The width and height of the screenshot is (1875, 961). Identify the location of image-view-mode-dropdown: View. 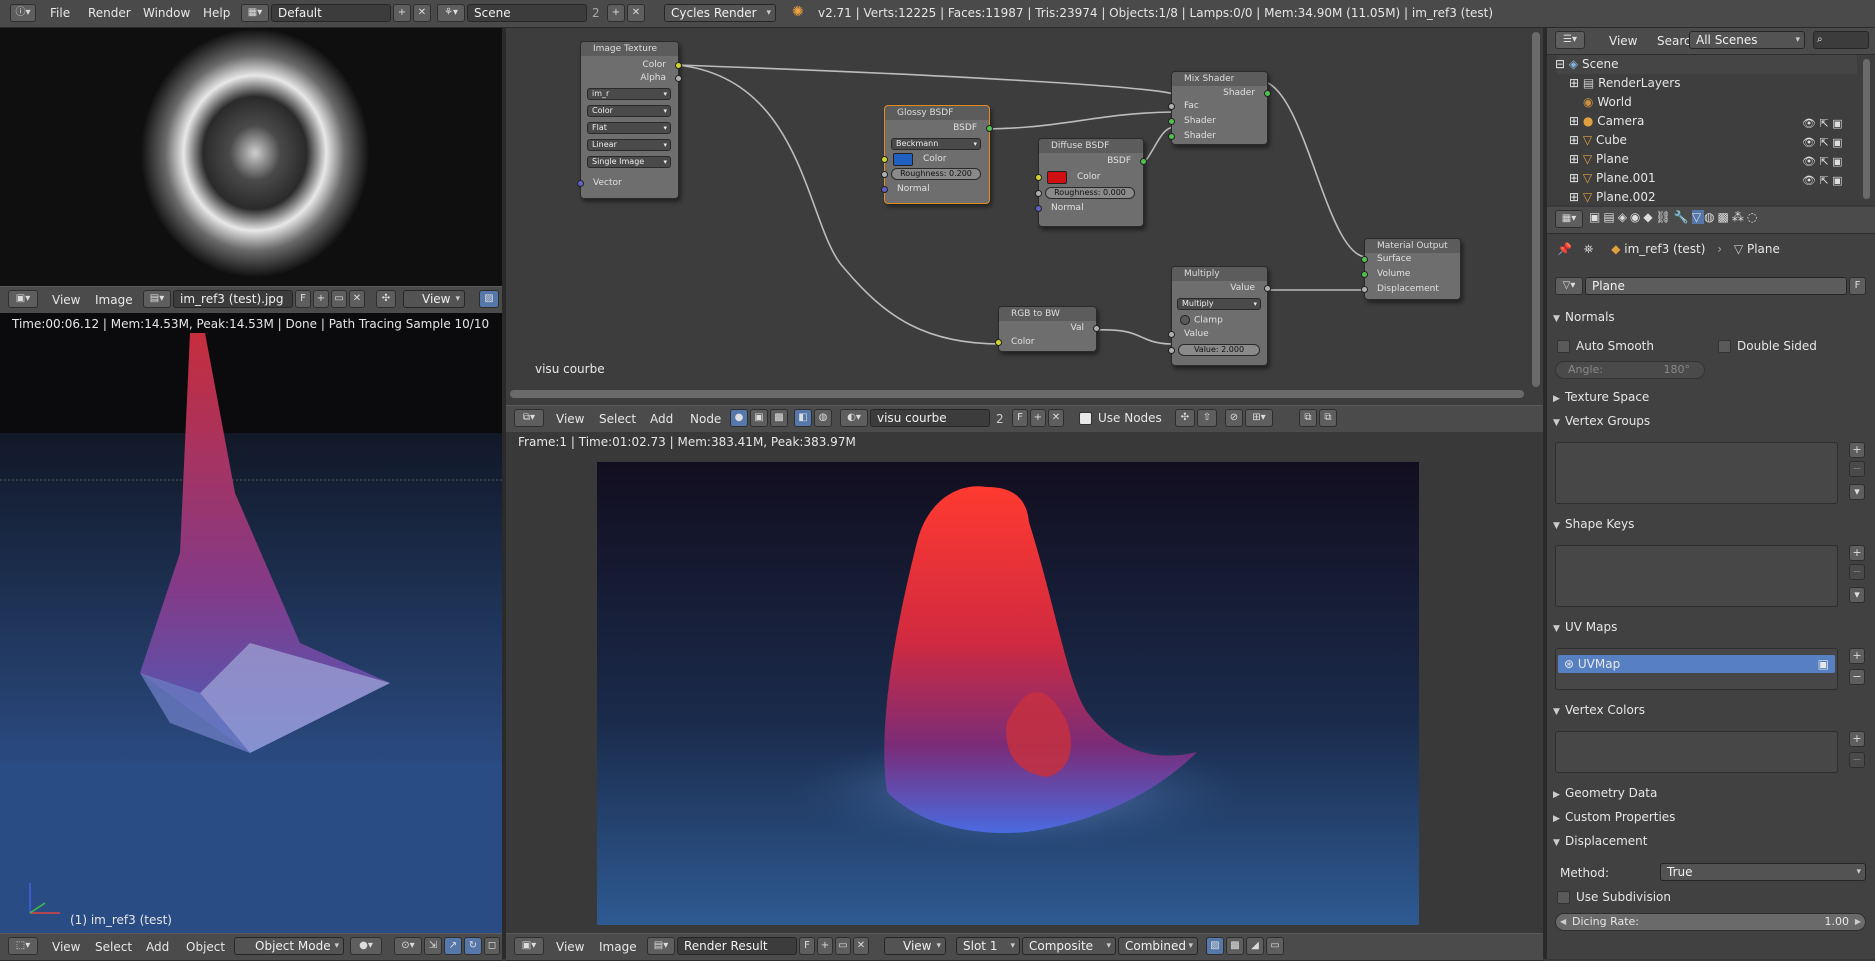
(434, 299).